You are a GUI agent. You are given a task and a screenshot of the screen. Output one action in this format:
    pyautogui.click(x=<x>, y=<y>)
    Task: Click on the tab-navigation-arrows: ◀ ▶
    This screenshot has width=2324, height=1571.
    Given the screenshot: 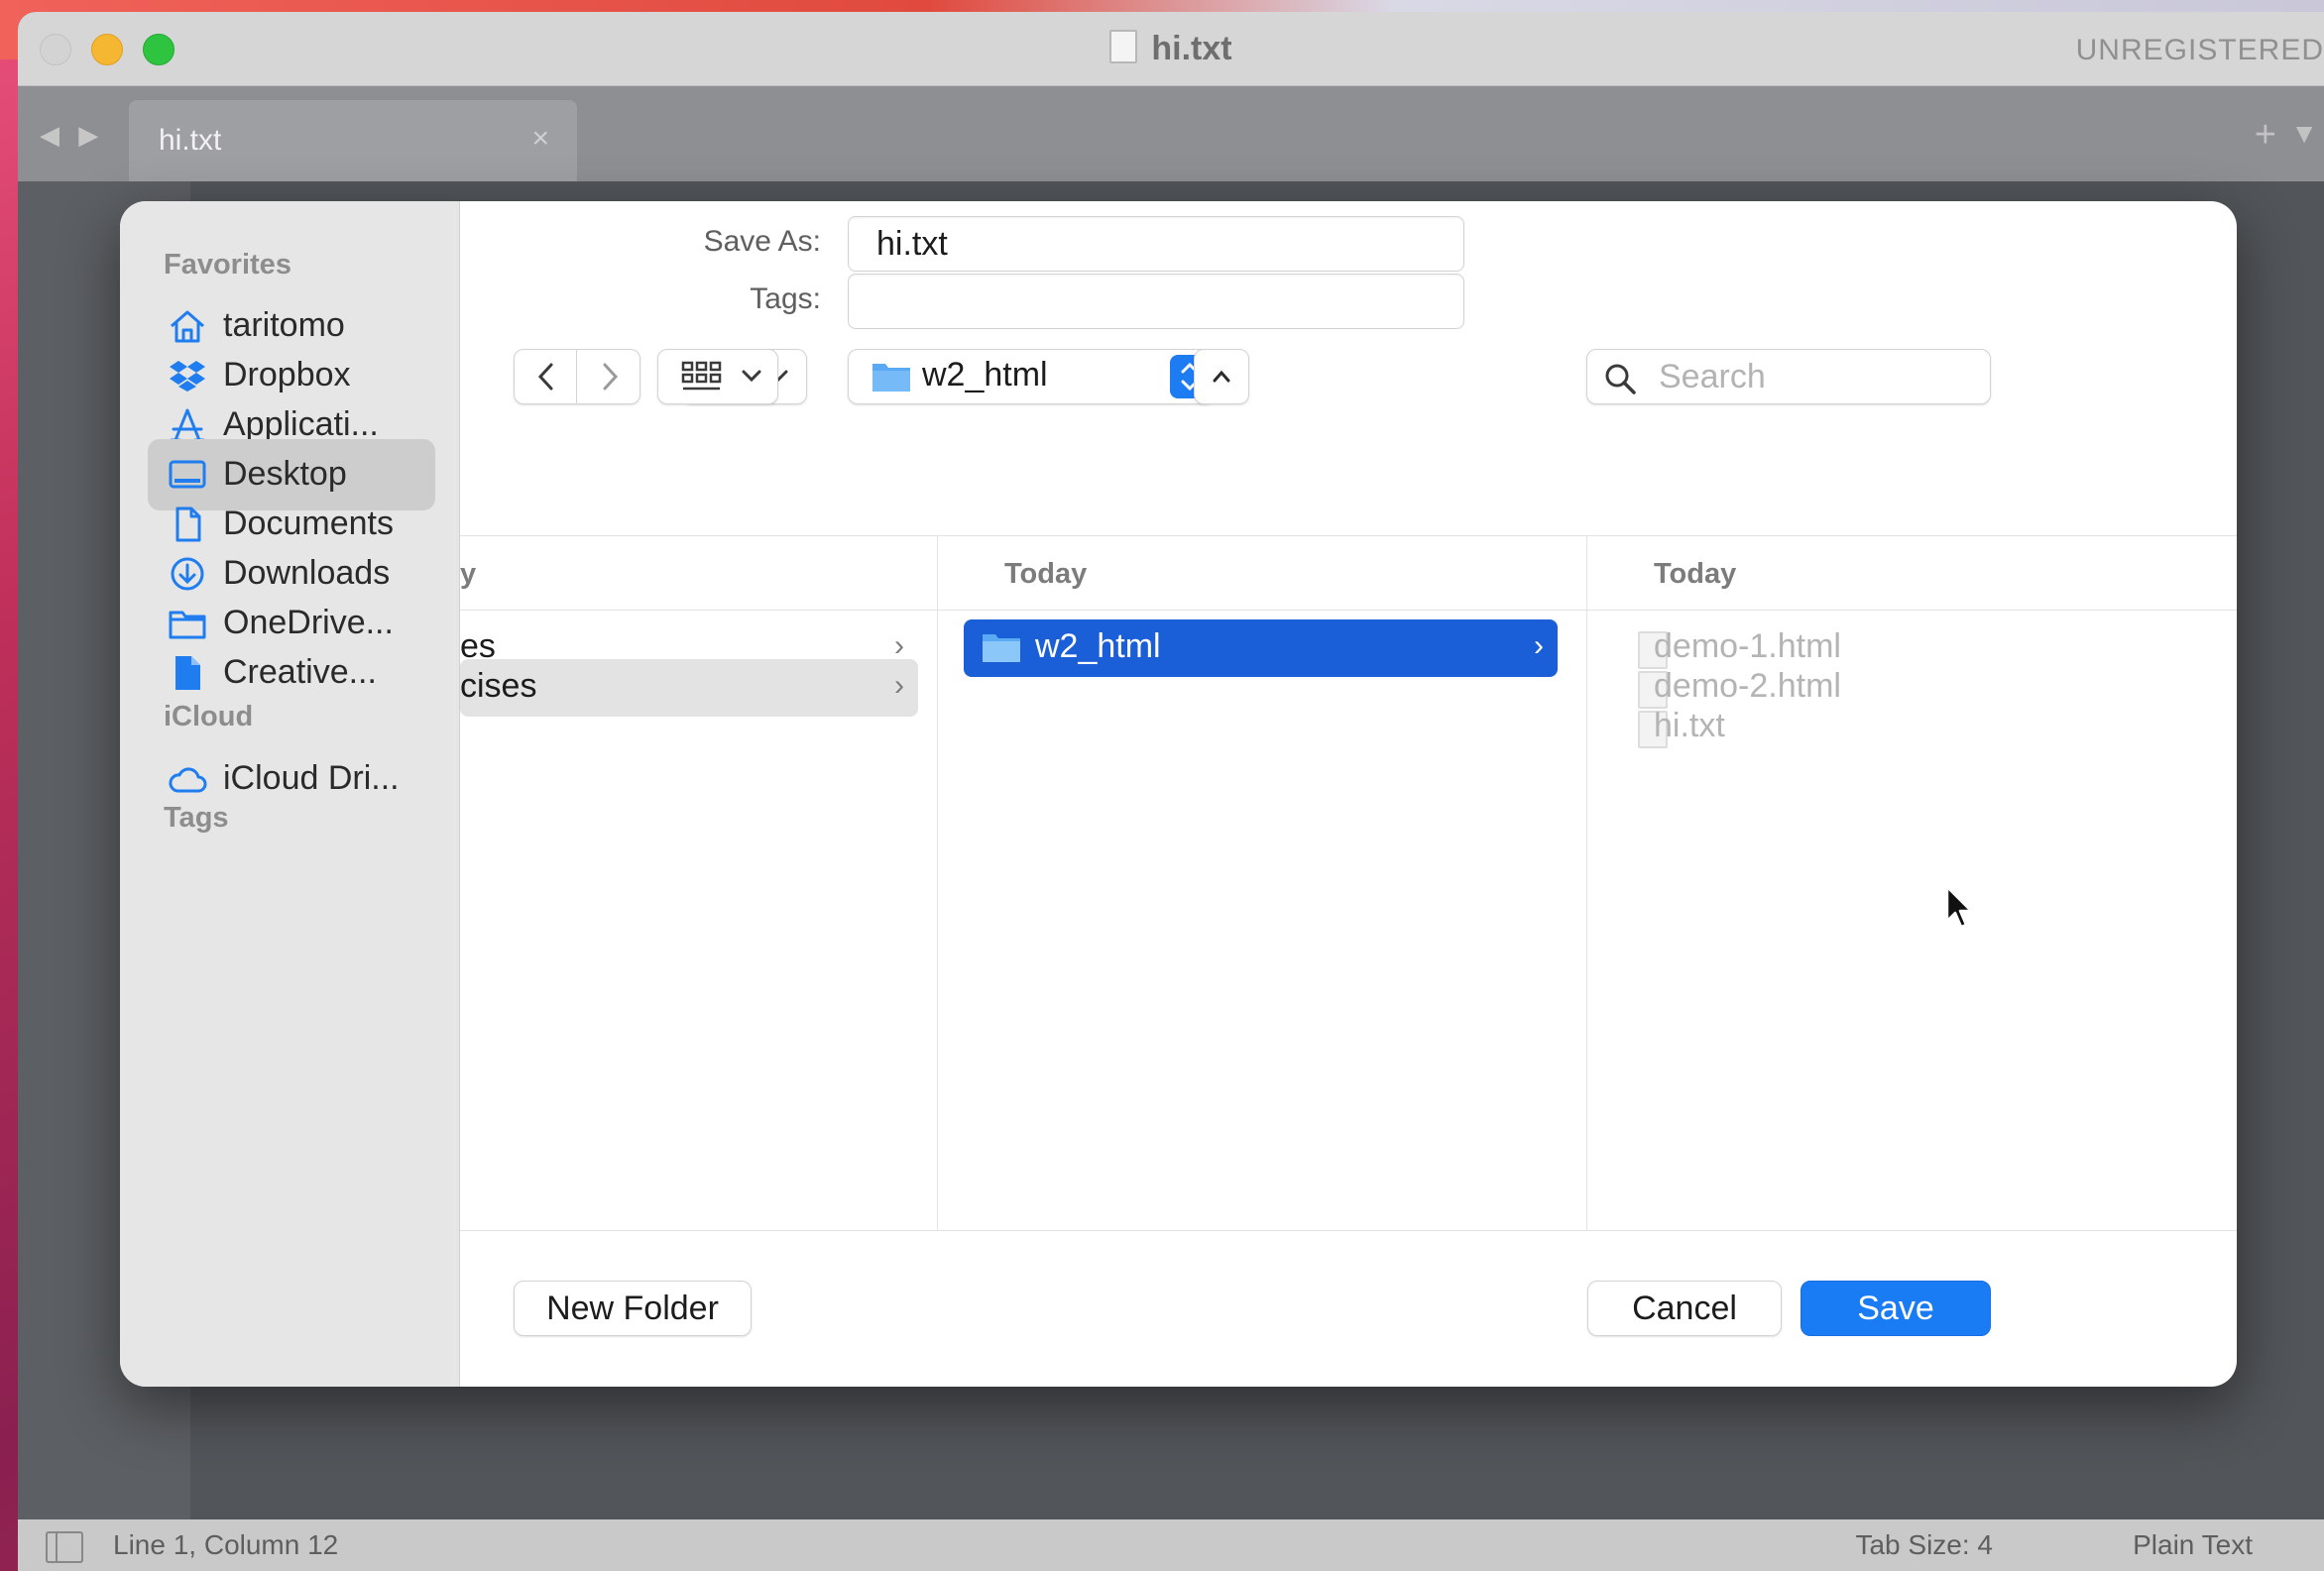 What is the action you would take?
    pyautogui.click(x=72, y=135)
    